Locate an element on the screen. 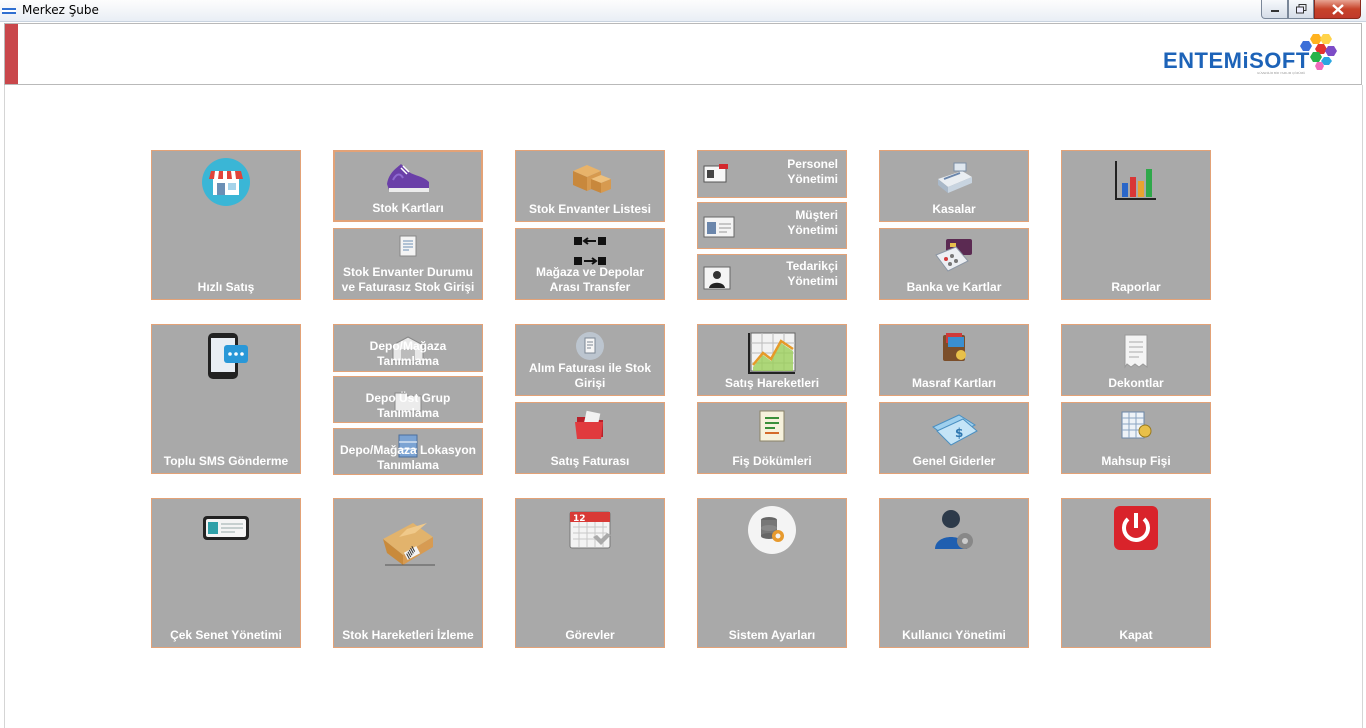 This screenshot has width=1366, height=728. tile-label: Görevler is located at coordinates (590, 635).